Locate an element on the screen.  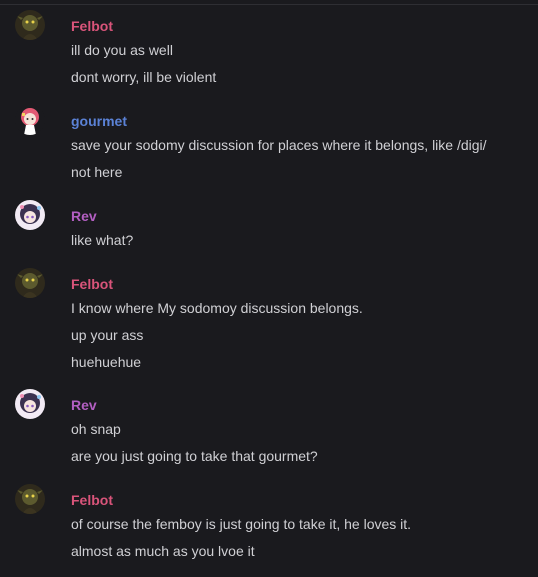
message-line: like what? is located at coordinates (102, 240).